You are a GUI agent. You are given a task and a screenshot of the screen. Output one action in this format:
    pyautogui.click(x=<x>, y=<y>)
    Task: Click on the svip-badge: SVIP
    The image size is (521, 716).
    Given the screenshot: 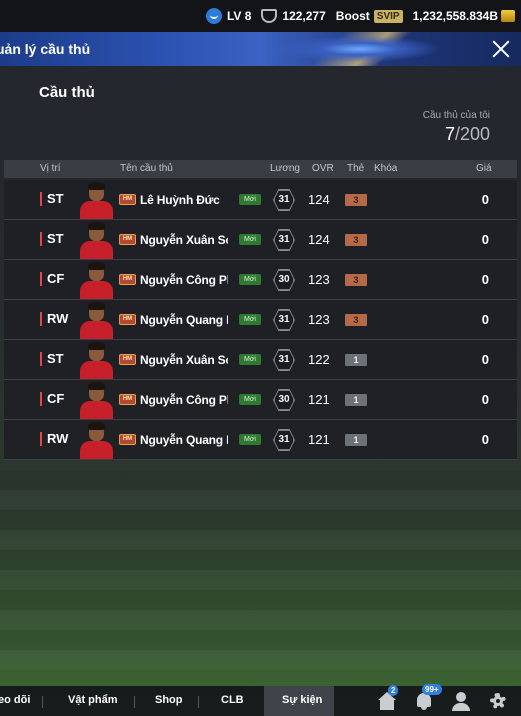 What is the action you would take?
    pyautogui.click(x=388, y=16)
    